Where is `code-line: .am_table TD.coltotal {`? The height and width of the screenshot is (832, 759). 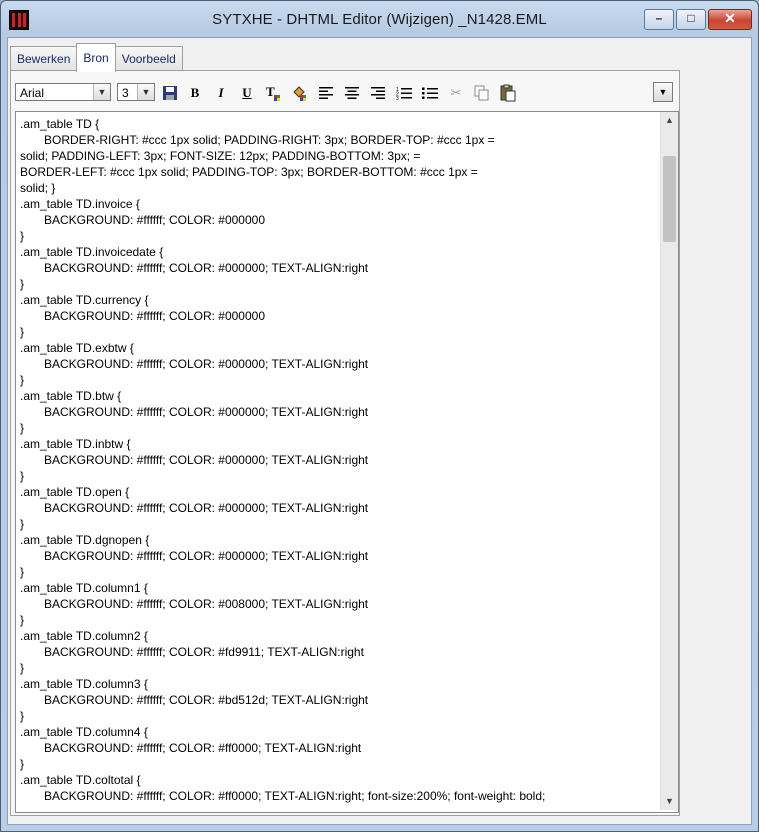 code-line: .am_table TD.coltotal { is located at coordinates (80, 780).